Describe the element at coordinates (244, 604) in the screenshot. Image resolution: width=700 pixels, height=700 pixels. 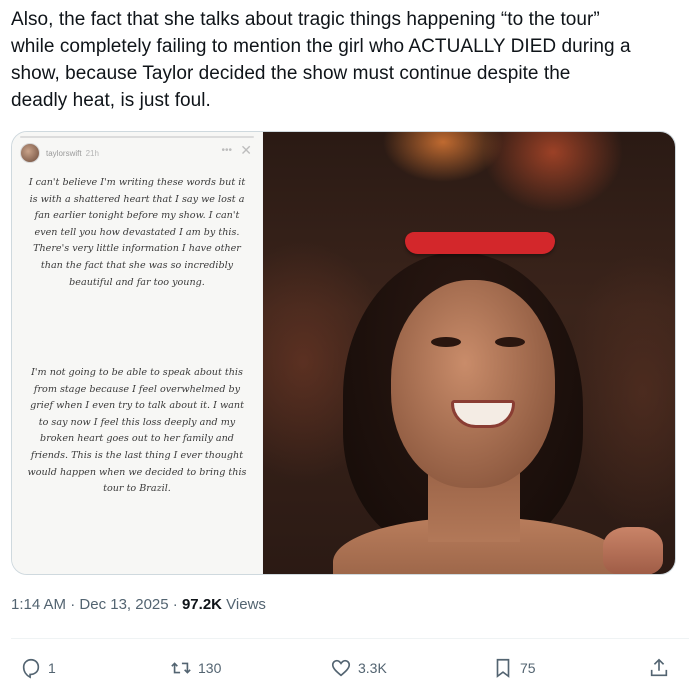
I see `views-label: Views` at that location.